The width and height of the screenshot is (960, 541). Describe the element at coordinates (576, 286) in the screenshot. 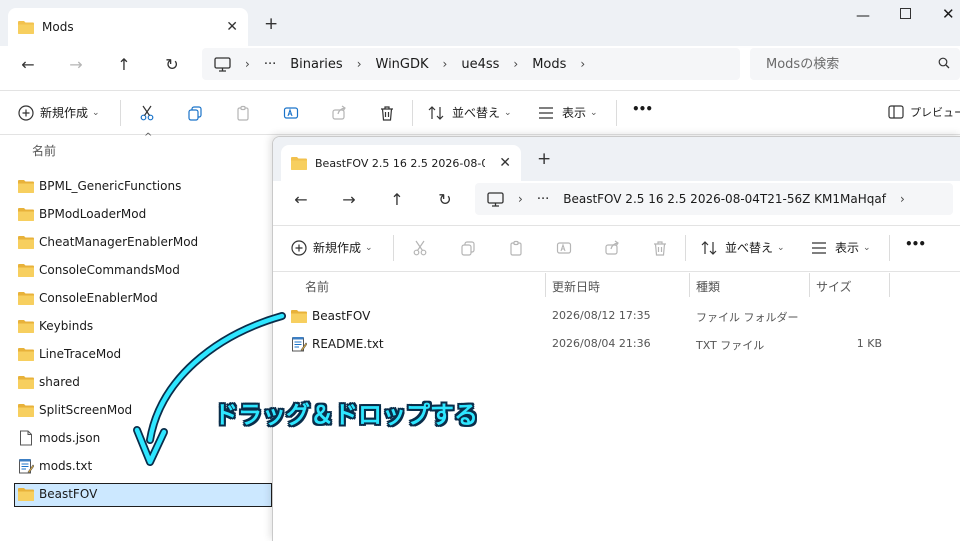

I see `column-header-modified: 更新日時` at that location.